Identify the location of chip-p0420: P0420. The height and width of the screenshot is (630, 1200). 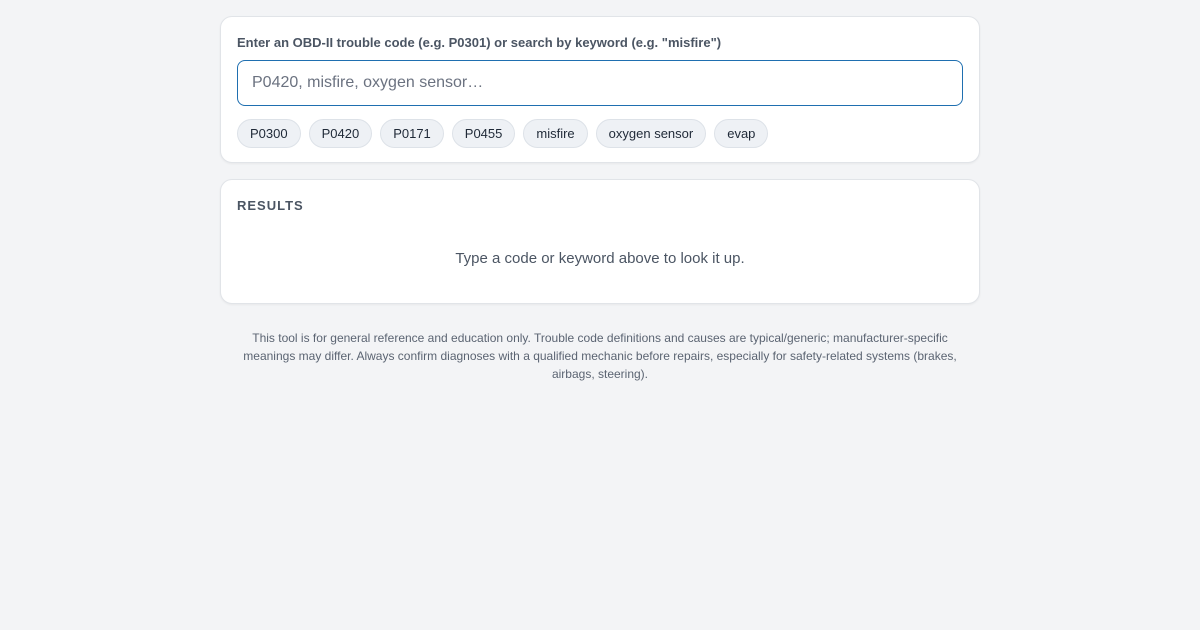
(340, 133).